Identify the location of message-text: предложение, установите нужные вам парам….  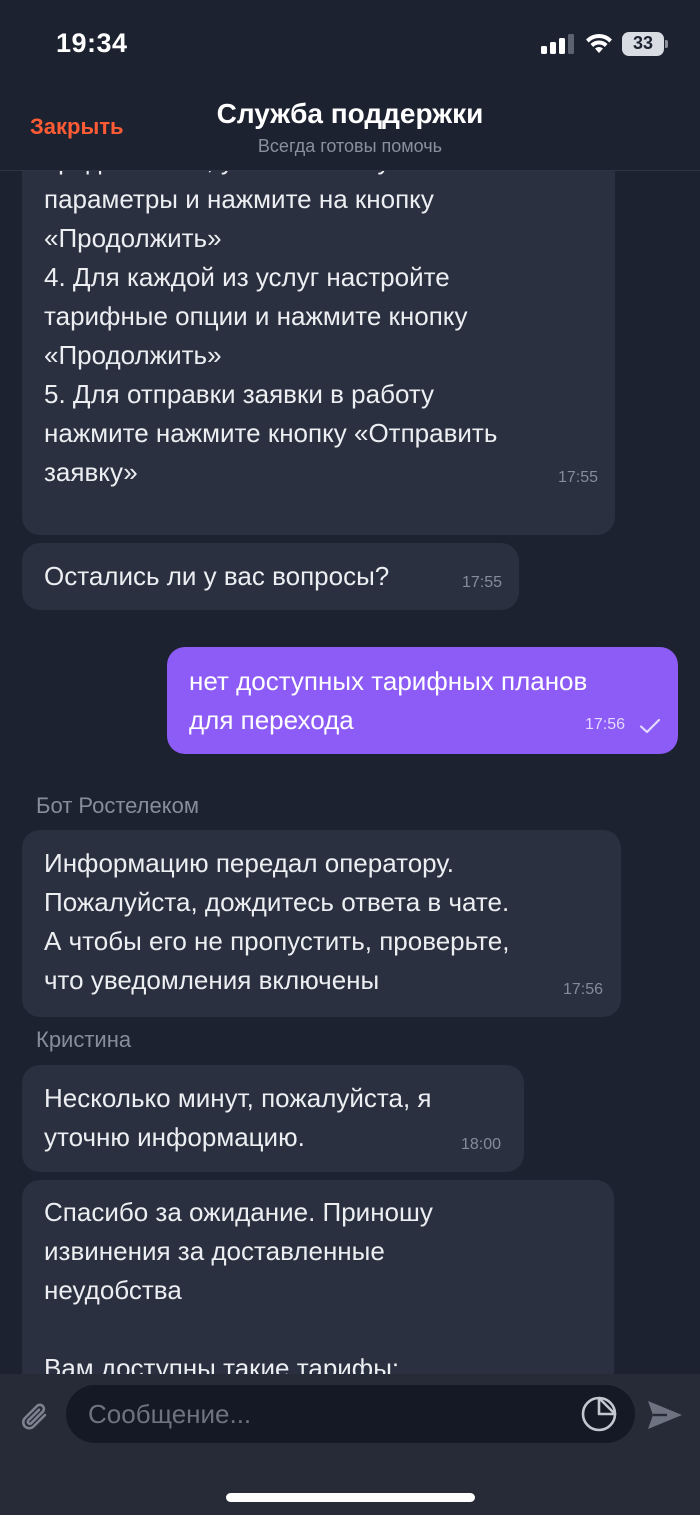
(276, 329).